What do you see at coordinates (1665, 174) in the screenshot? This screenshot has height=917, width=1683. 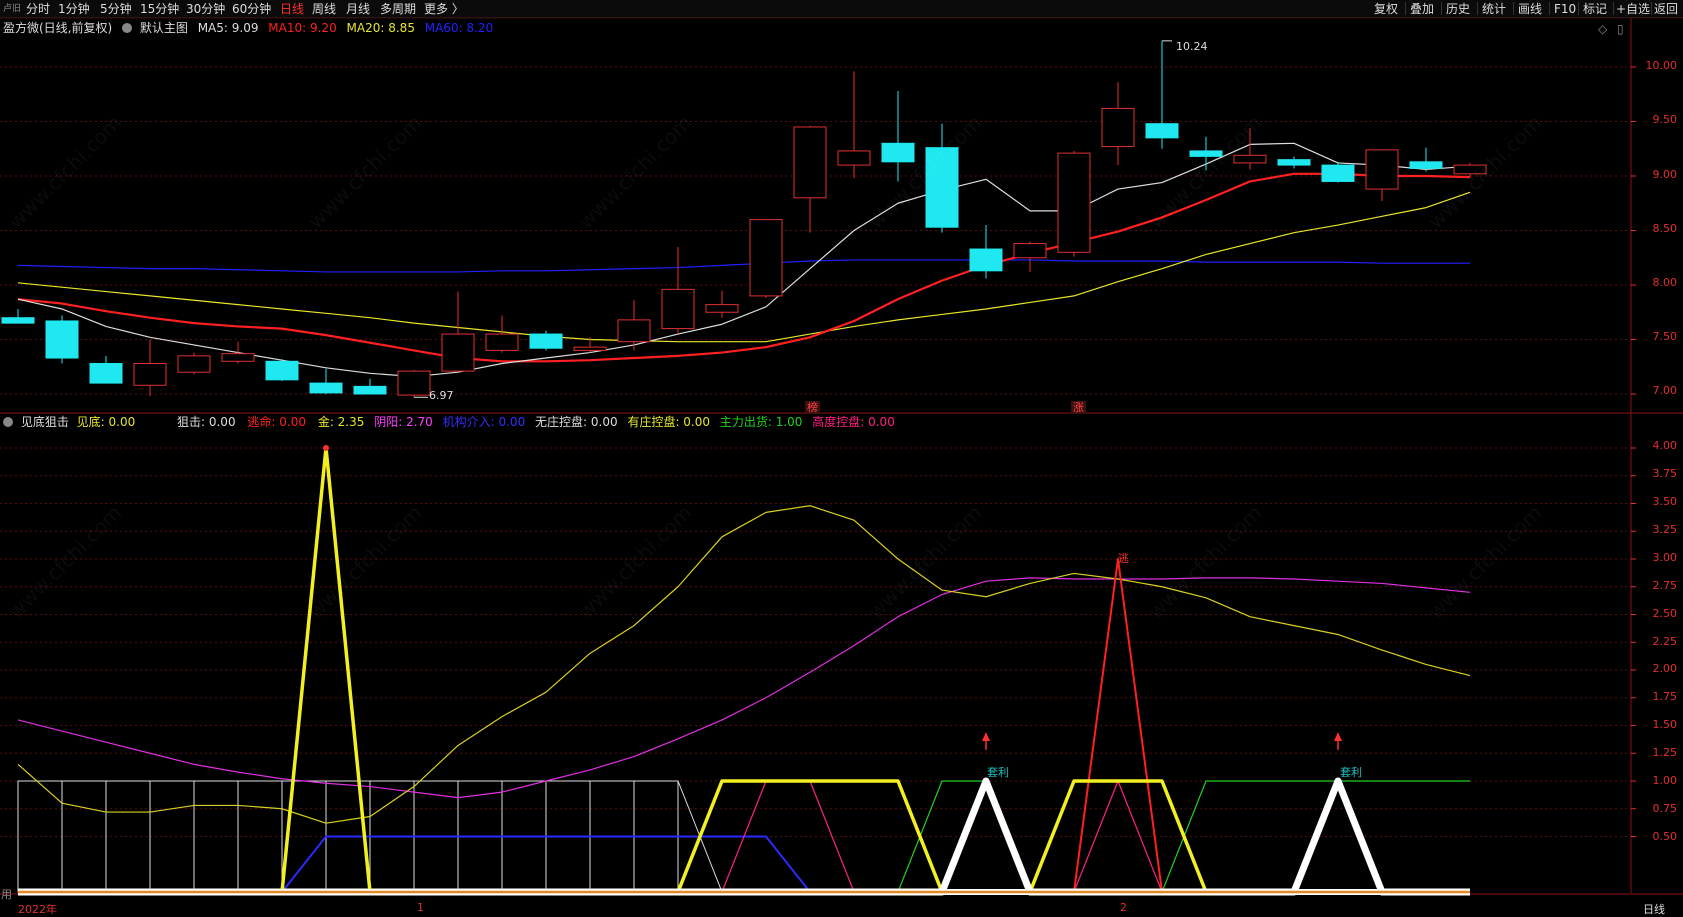 I see `price-tick: 9.00` at bounding box center [1665, 174].